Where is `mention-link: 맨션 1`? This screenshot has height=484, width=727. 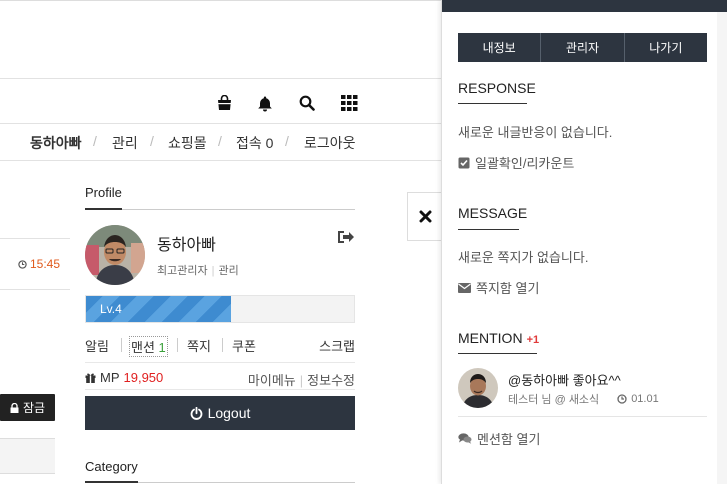
mention-link: 맨션 1 is located at coordinates (148, 346).